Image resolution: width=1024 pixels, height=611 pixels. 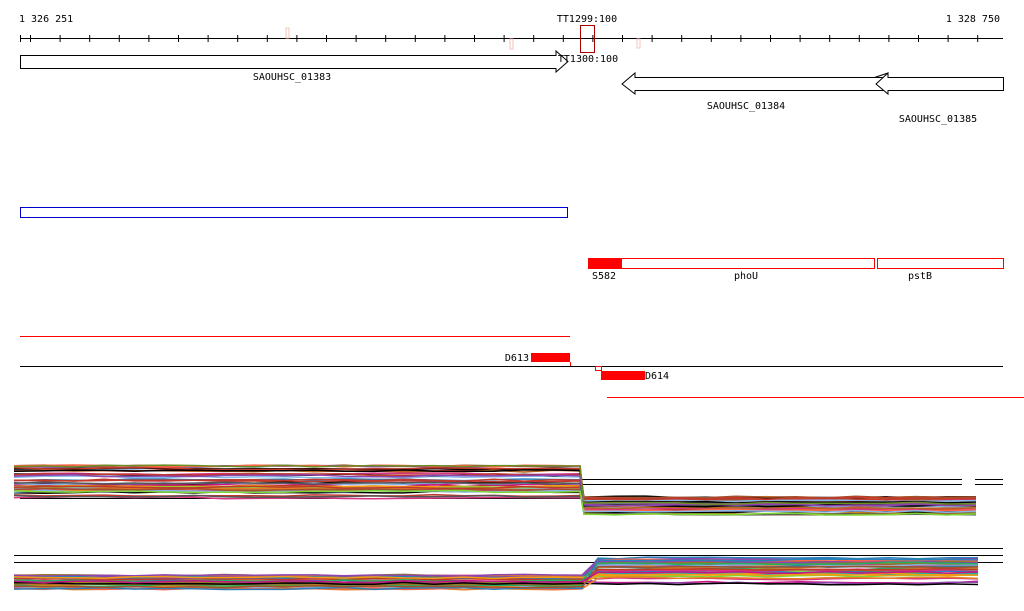 I want to click on terminator-tt1299-label: TT1299:100, so click(x=587, y=19).